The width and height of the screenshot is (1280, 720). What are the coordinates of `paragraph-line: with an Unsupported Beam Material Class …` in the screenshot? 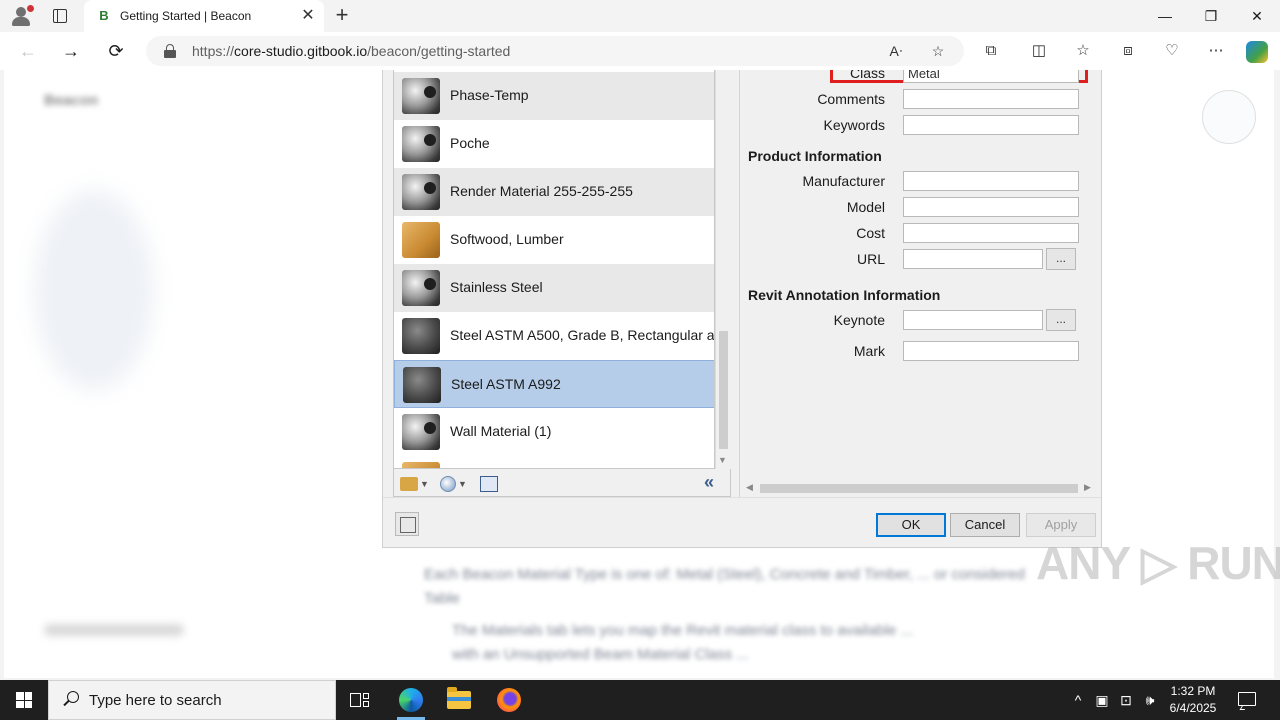 It's located at (600, 654).